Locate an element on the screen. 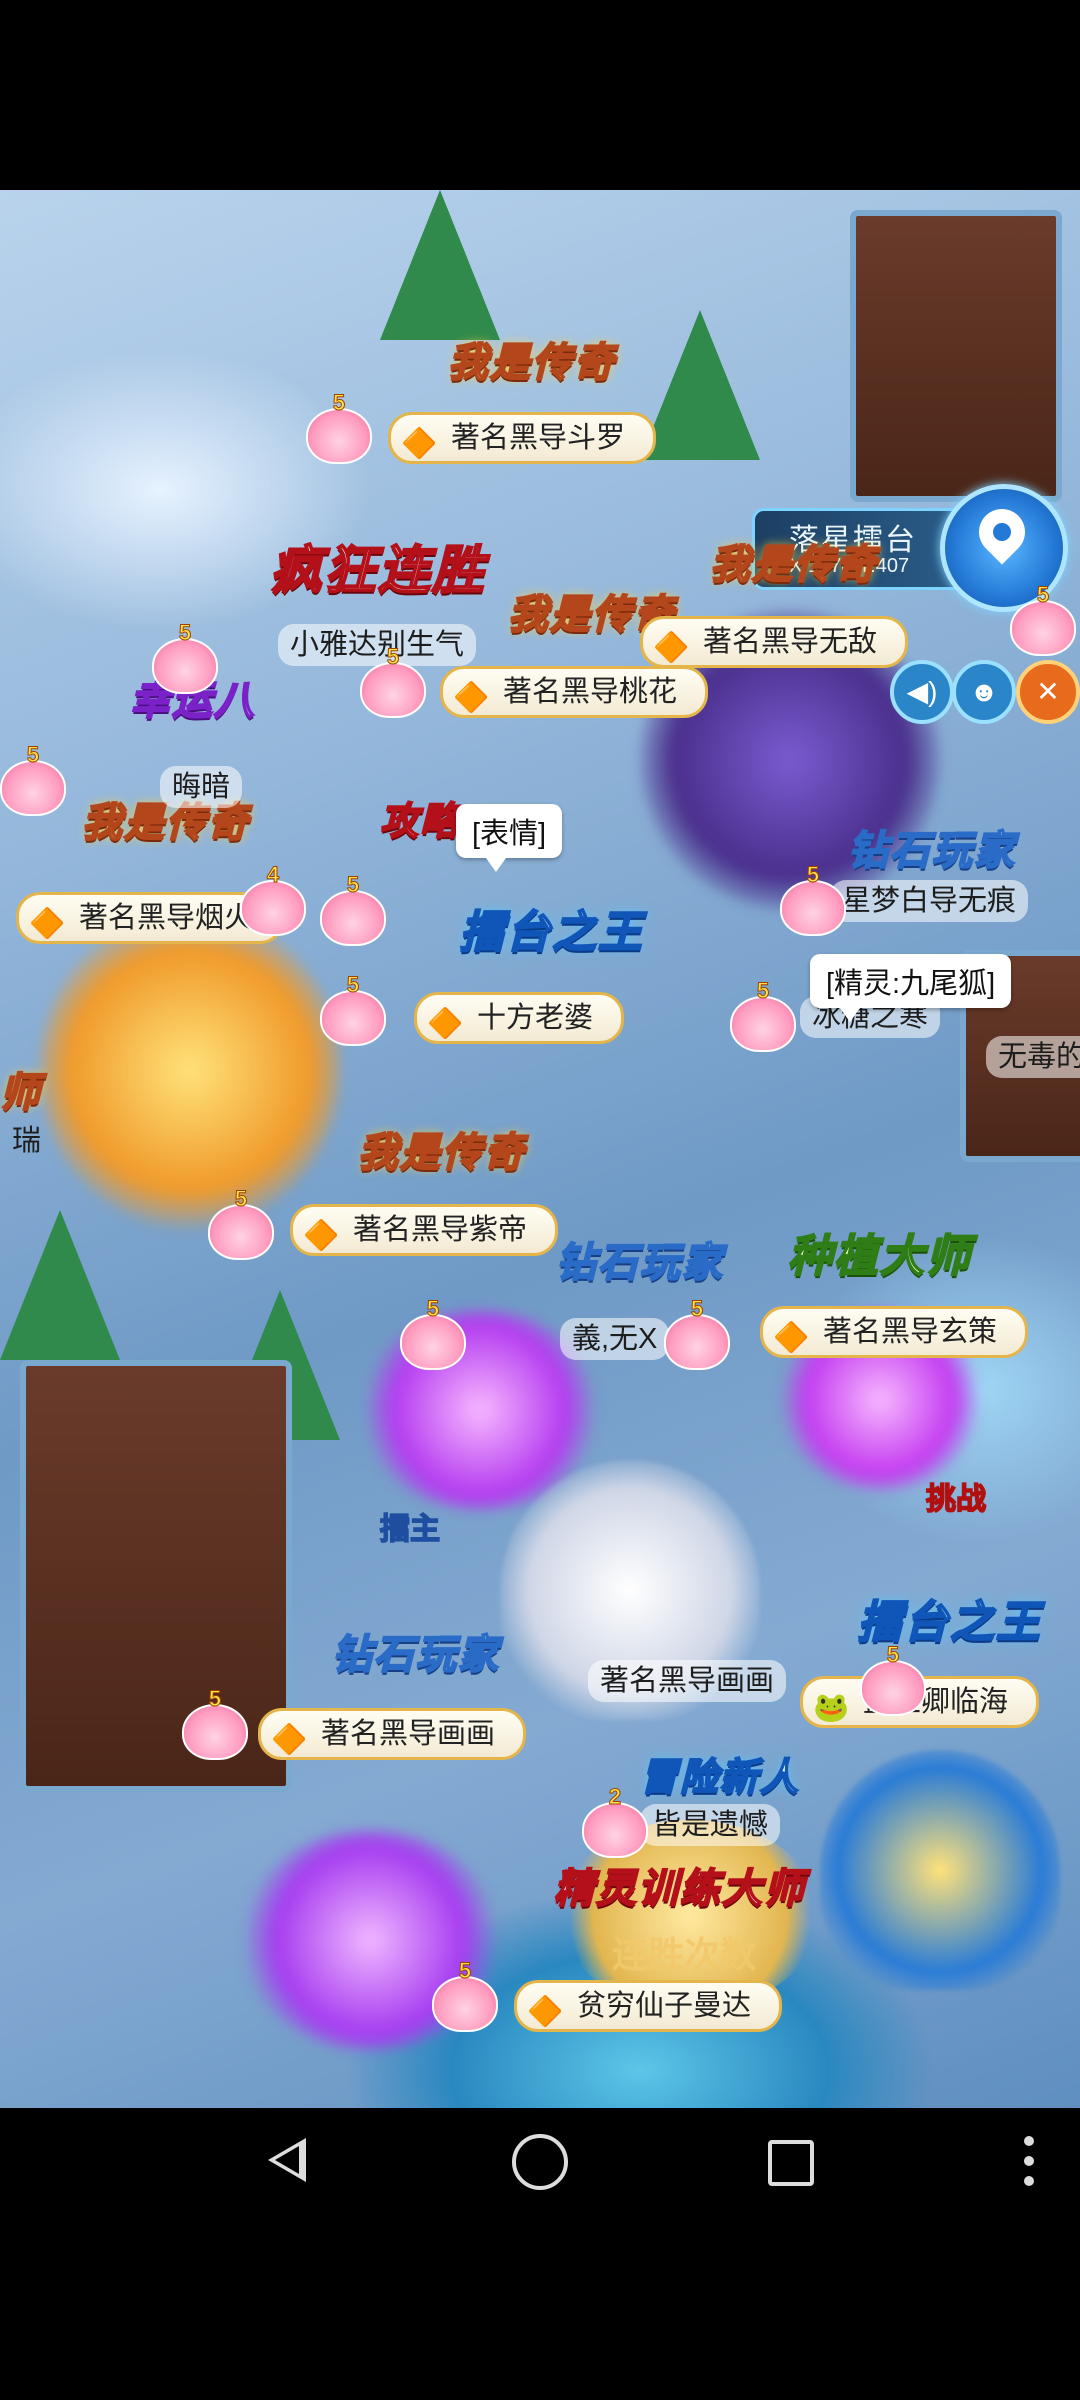  pet-level-badge: 4 is located at coordinates (273, 899).